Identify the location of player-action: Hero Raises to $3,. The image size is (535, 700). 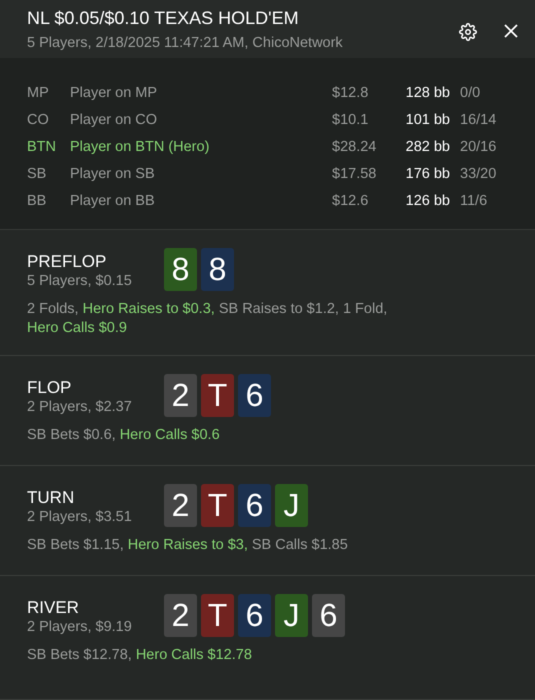
(188, 545).